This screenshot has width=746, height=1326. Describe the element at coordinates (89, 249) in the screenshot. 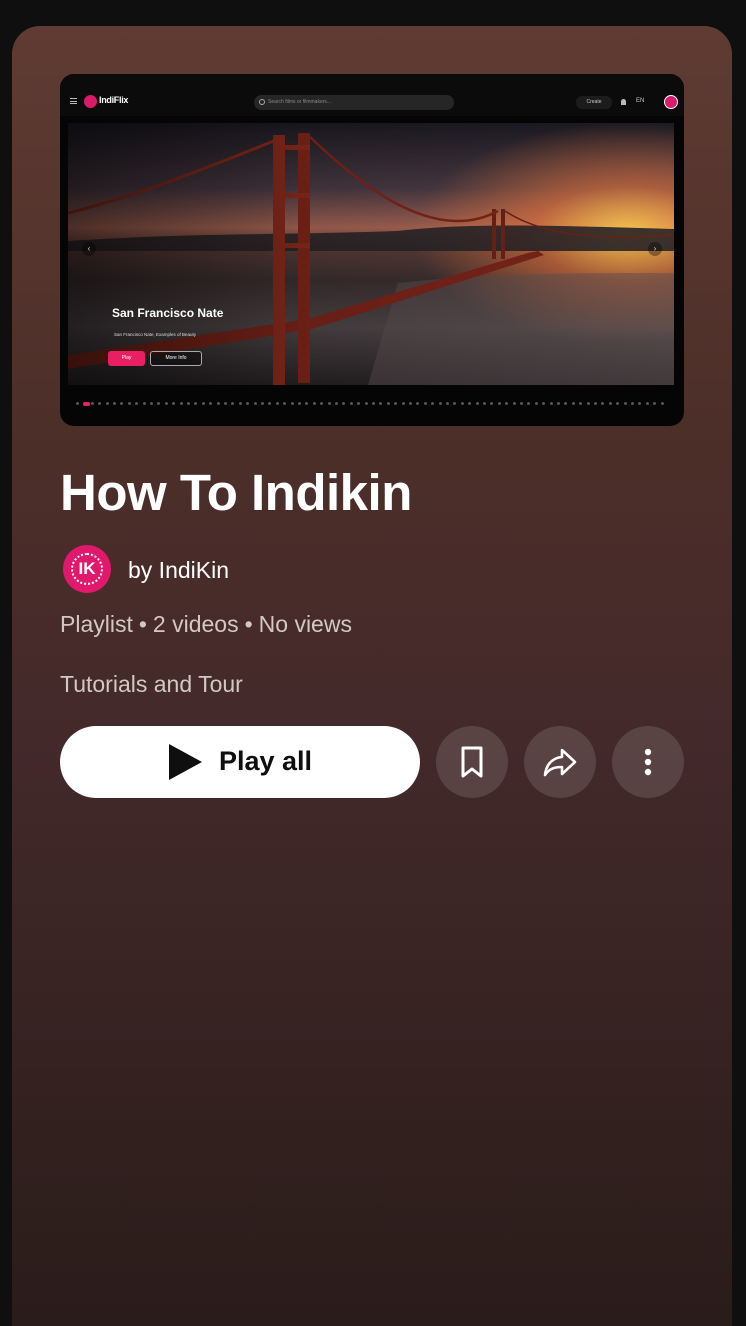

I see `carousel-prev-arrow-icon: ‹` at that location.